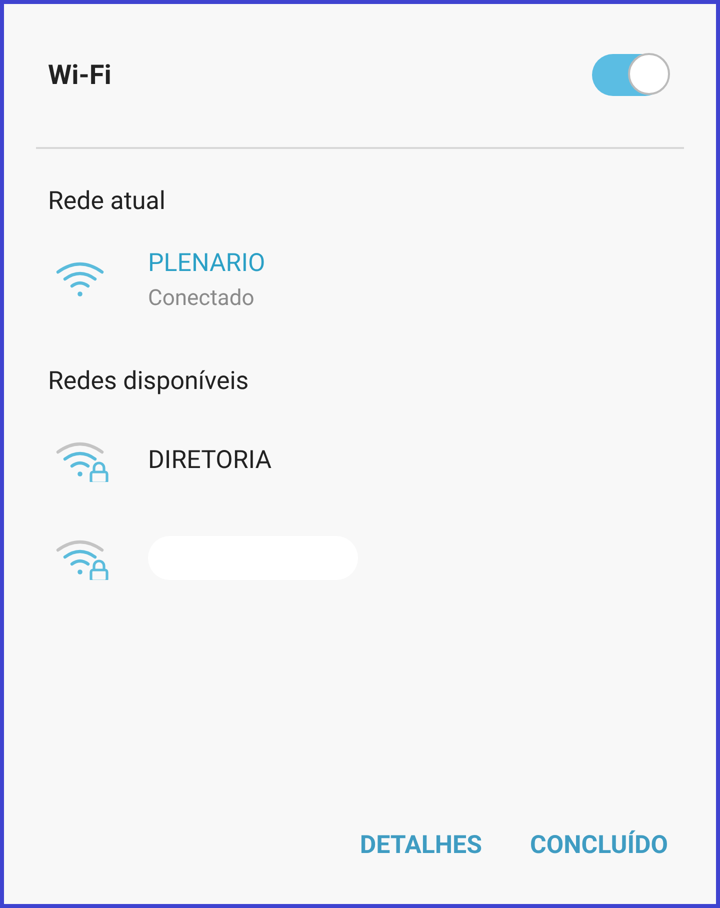 This screenshot has height=908, width=720. What do you see at coordinates (202, 298) in the screenshot?
I see `network-status: Conectado` at bounding box center [202, 298].